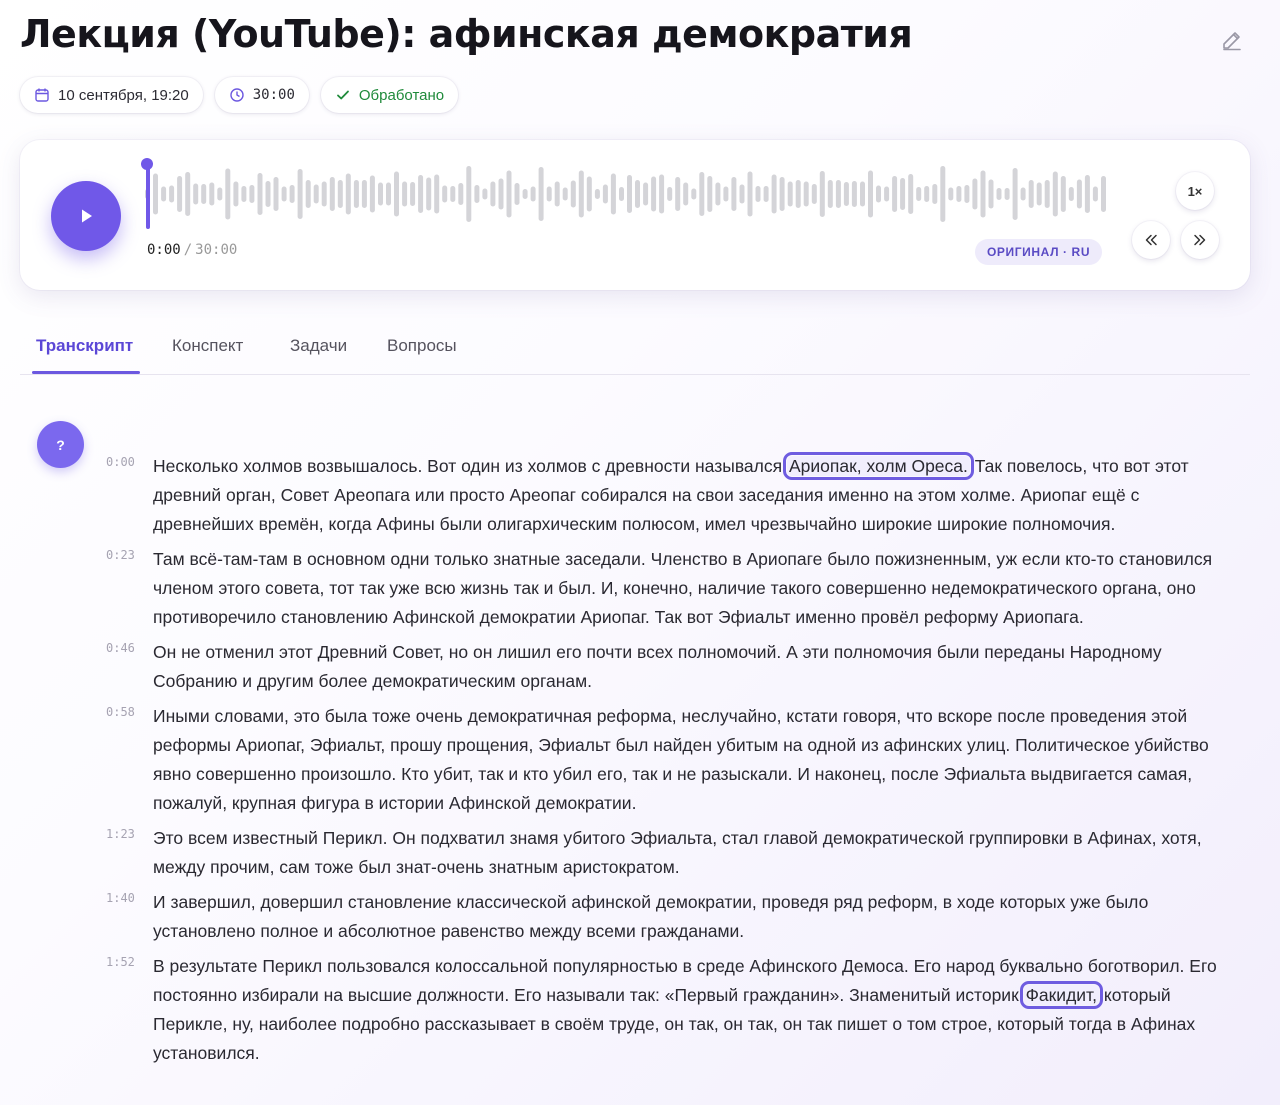 This screenshot has width=1280, height=1105. Describe the element at coordinates (1061, 995) in the screenshot. I see `highlighted-term: Факидит,` at that location.